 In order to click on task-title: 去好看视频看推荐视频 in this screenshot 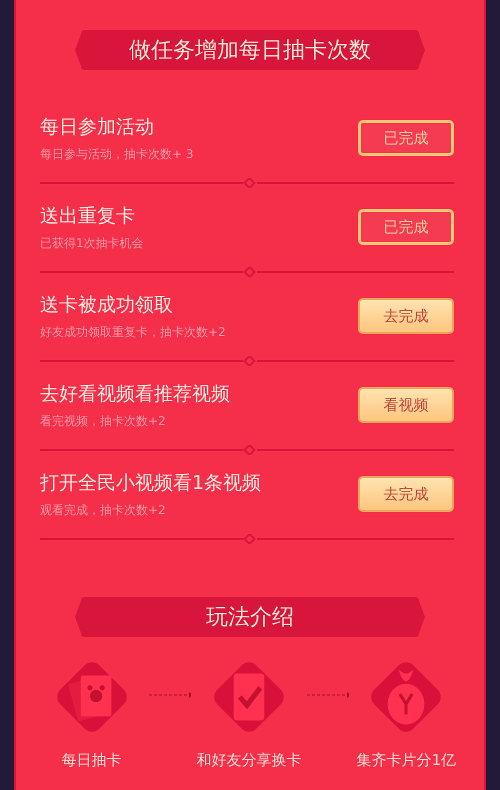, I will do `click(135, 394)`.